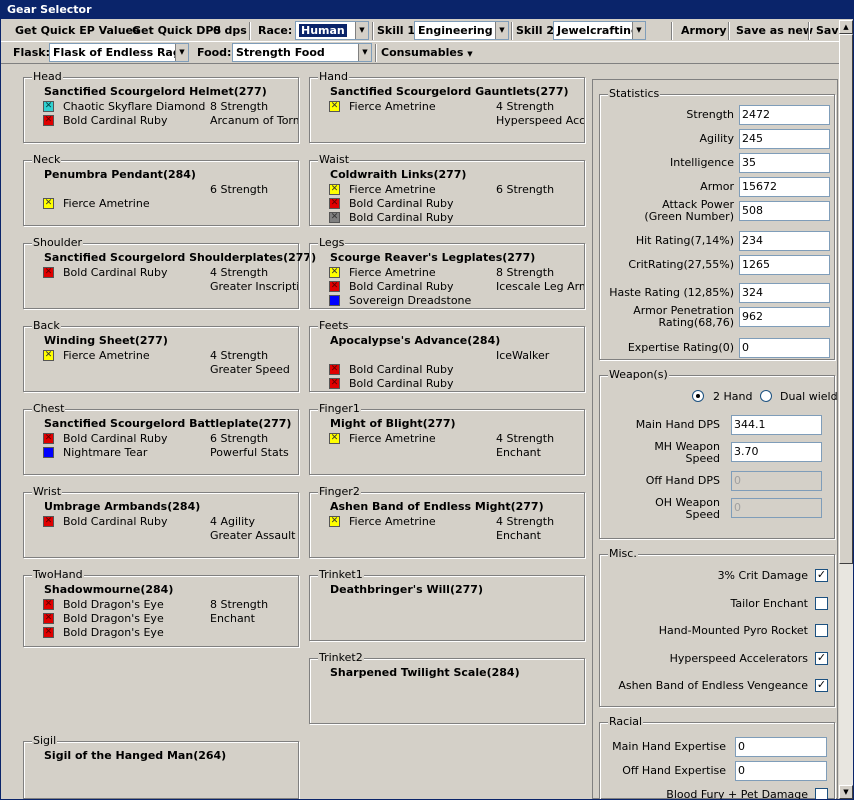 The width and height of the screenshot is (854, 800). I want to click on stat-value-field: 508, so click(784, 211).